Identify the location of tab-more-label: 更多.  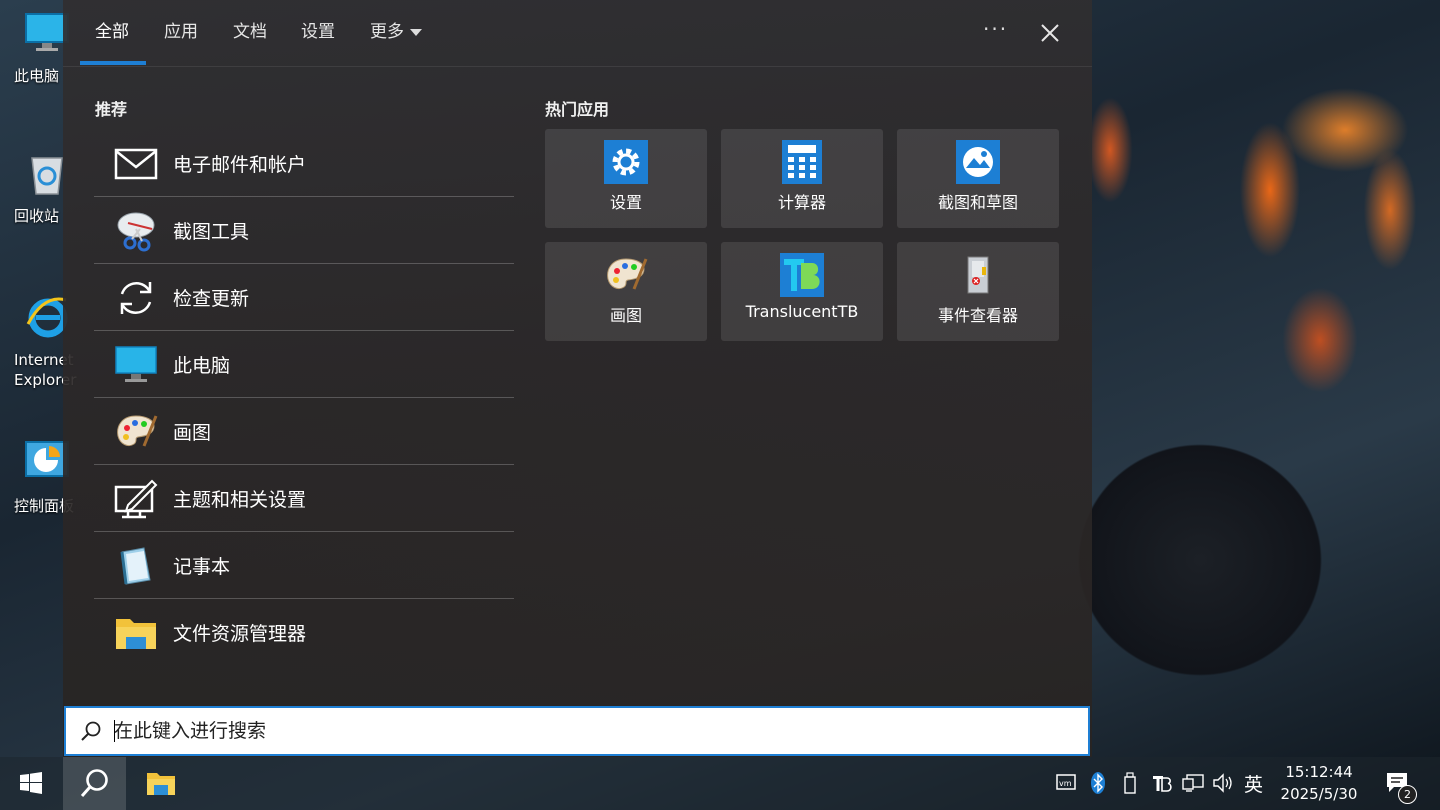
(387, 32).